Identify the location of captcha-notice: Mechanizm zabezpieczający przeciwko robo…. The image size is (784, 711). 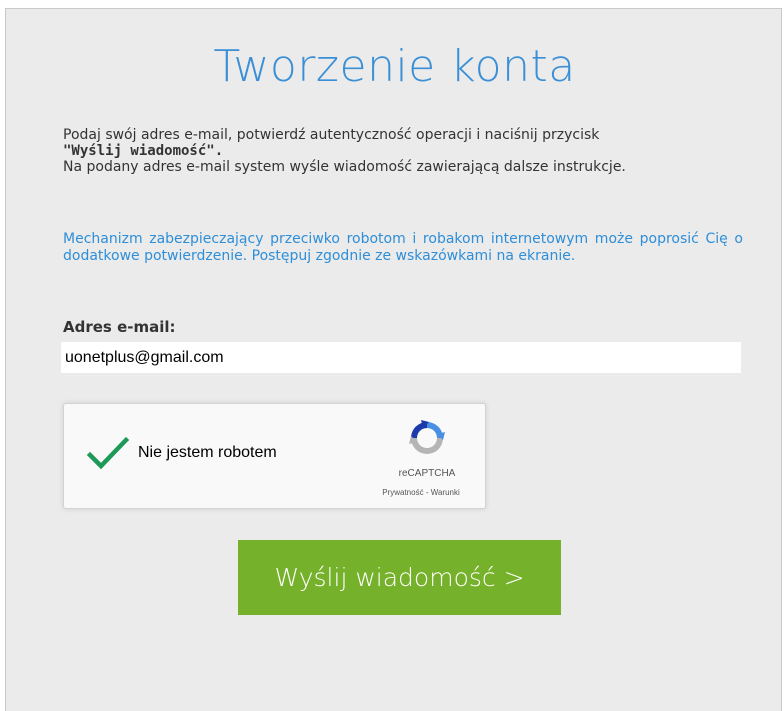
(403, 247).